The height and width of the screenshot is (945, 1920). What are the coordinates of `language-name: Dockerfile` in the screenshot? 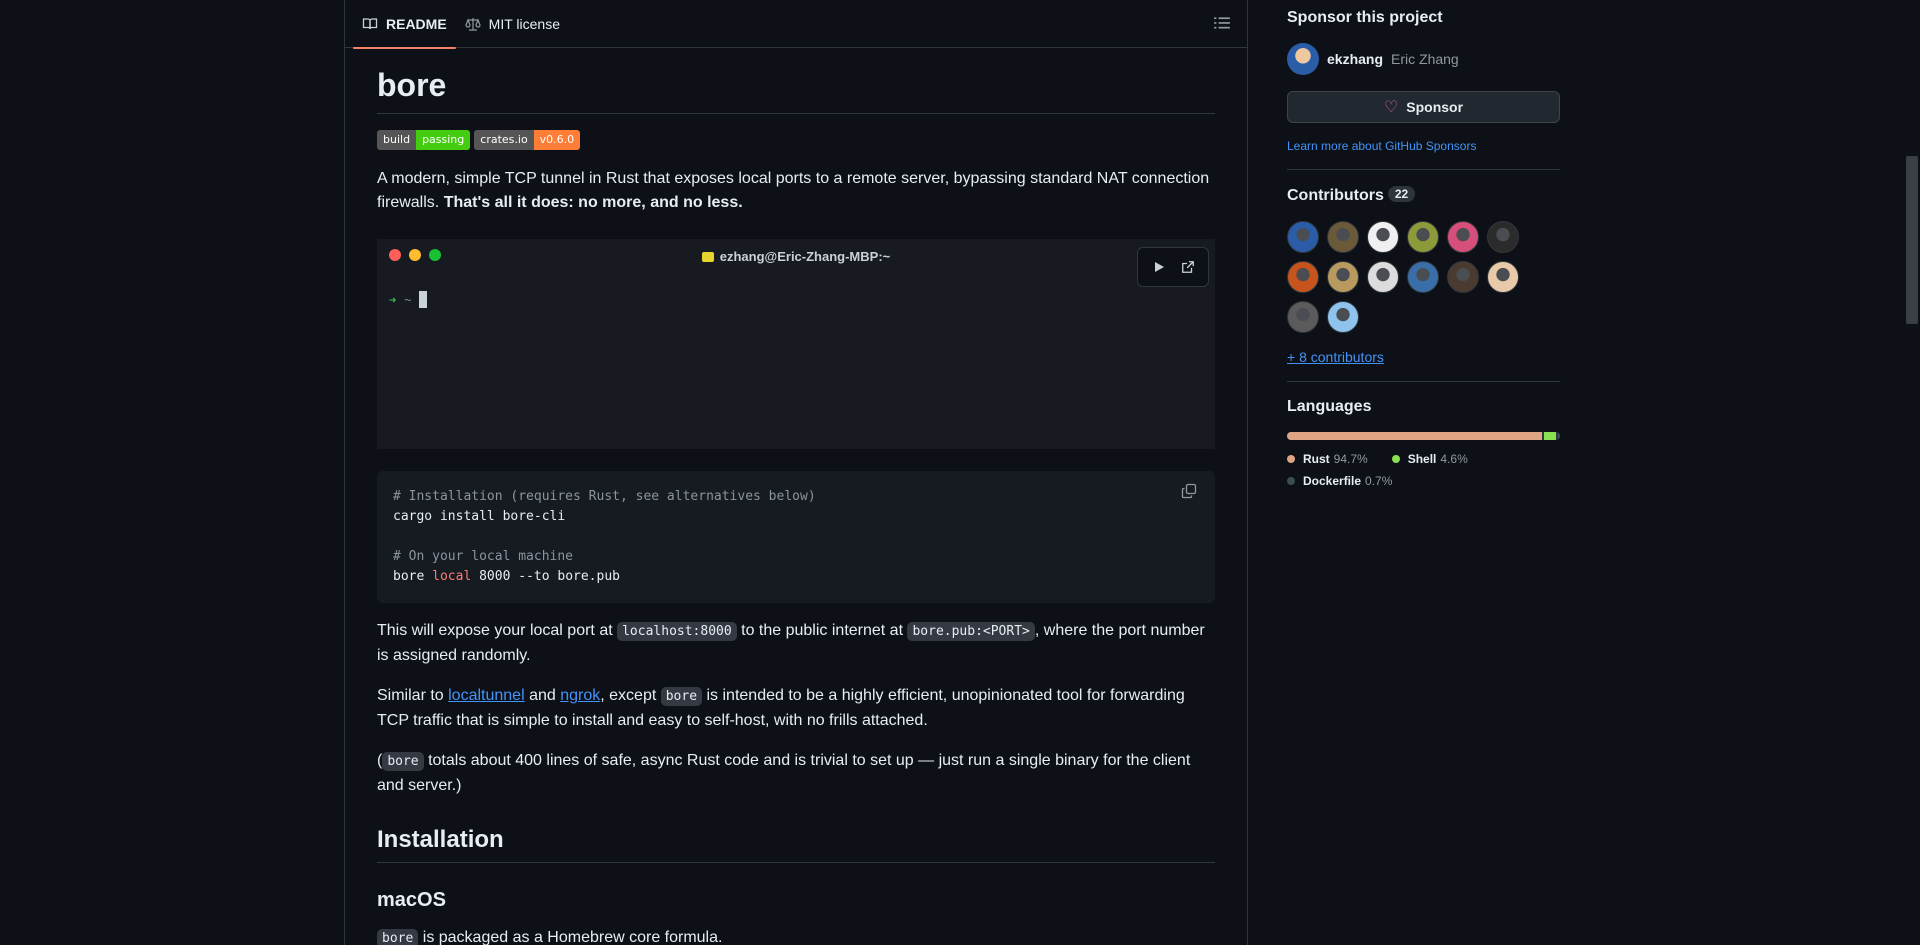 It's located at (1332, 481).